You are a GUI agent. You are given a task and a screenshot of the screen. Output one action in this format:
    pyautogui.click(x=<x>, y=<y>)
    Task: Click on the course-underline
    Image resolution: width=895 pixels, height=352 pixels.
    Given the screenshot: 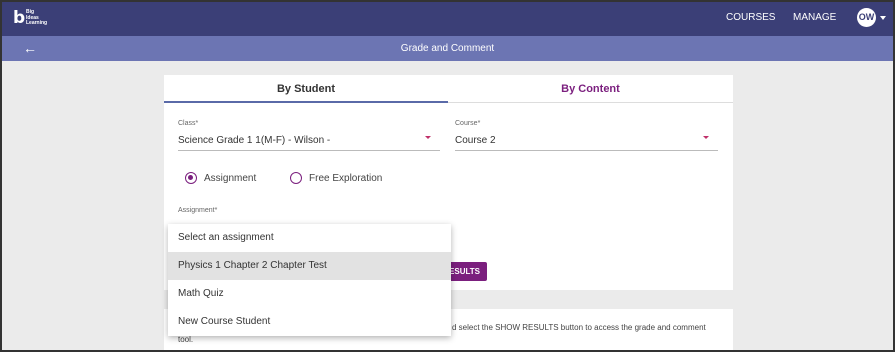 What is the action you would take?
    pyautogui.click(x=586, y=150)
    